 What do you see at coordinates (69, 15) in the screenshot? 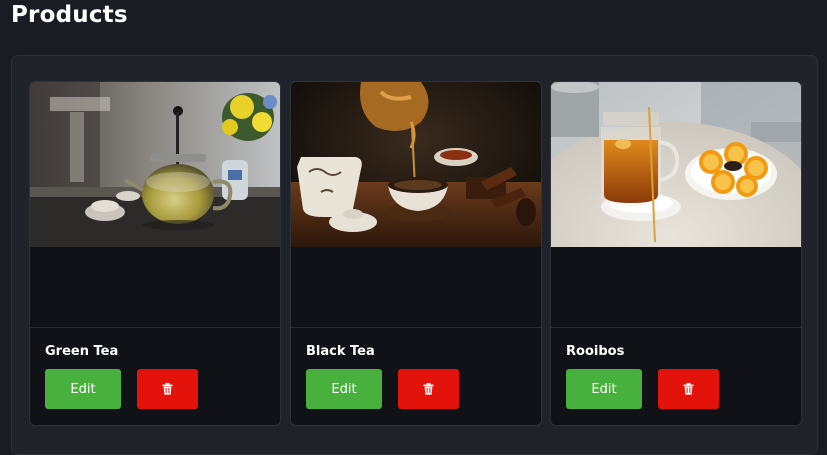
I see `page-title: Products` at bounding box center [69, 15].